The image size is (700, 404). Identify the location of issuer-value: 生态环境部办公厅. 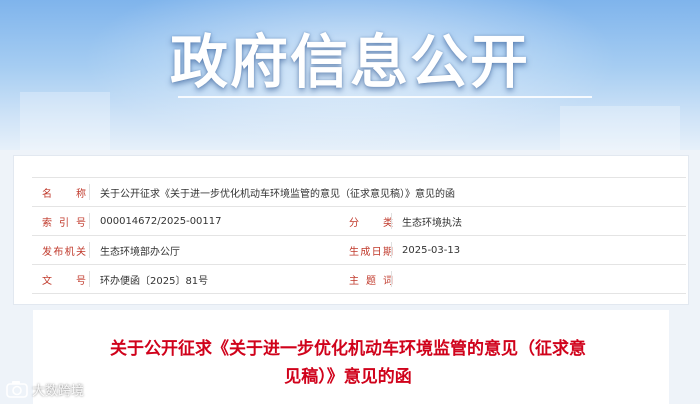
(218, 250).